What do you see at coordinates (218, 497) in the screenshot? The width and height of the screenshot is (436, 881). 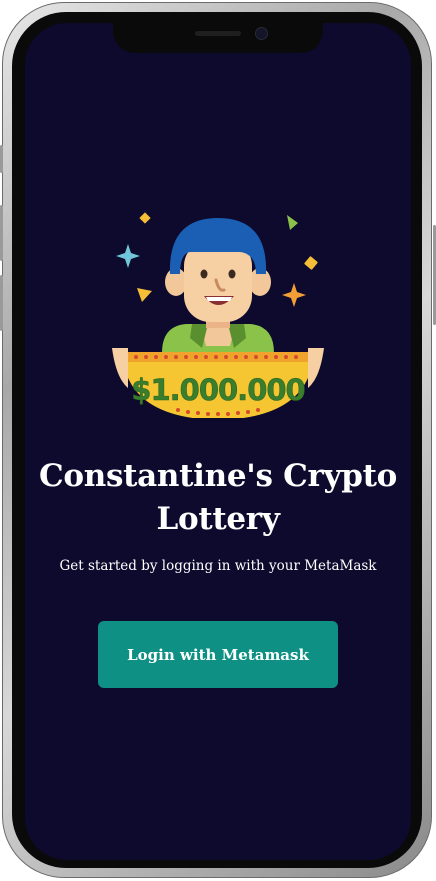 I see `page-title: Constantine's Crypto Lottery` at bounding box center [218, 497].